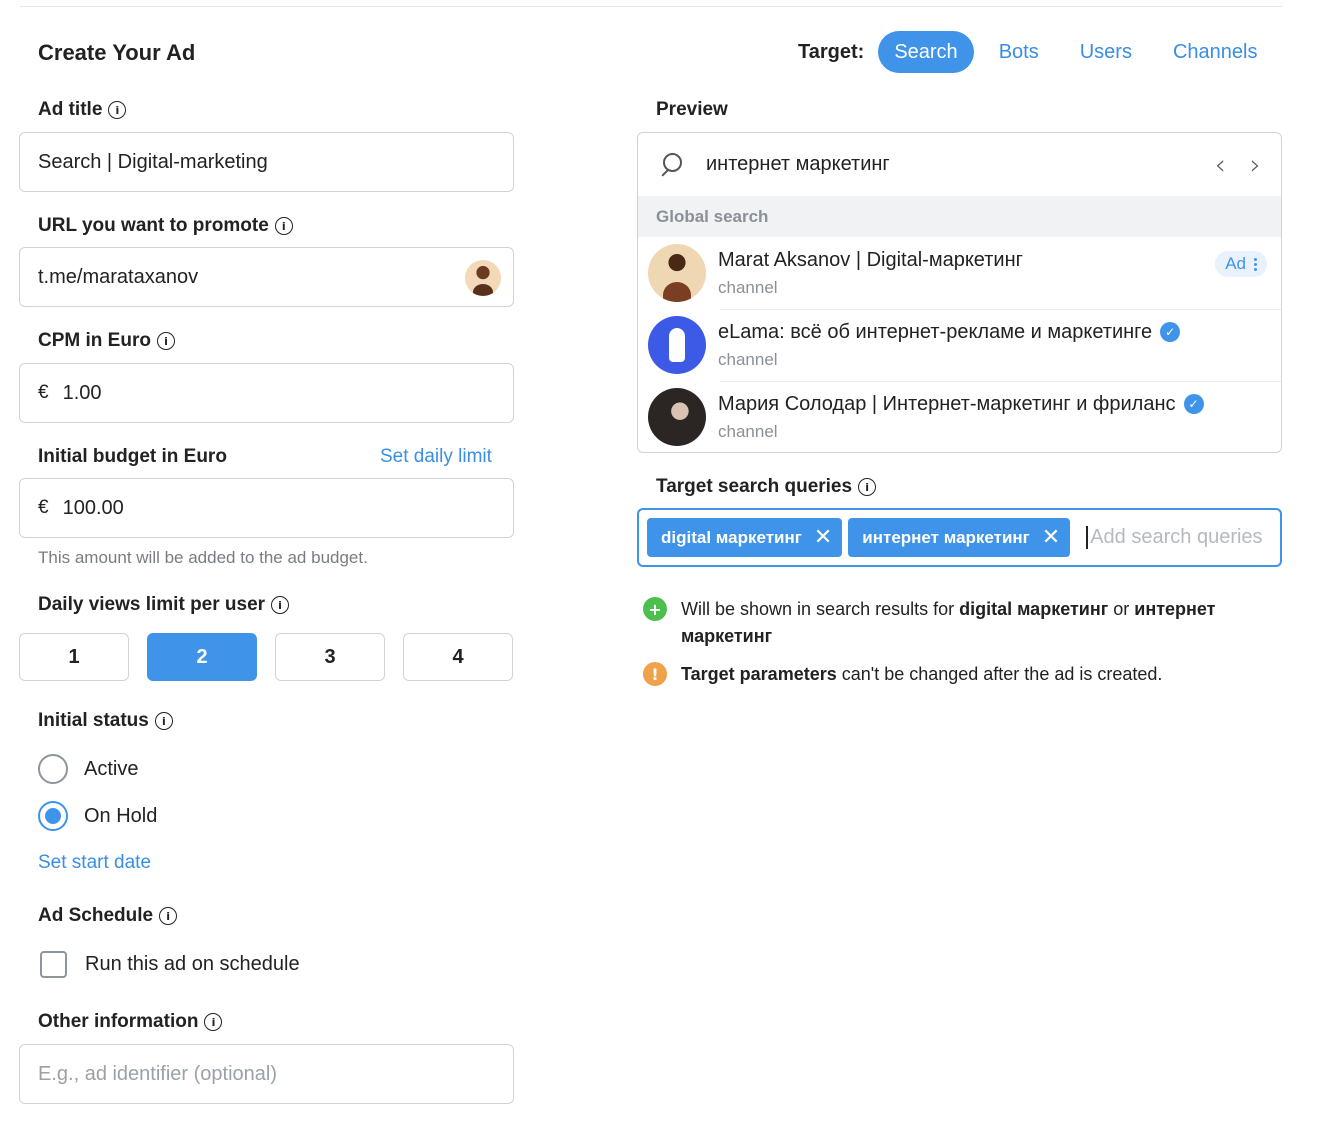 The height and width of the screenshot is (1136, 1318). I want to click on query-chip: интернет маркетинг ✕, so click(959, 537).